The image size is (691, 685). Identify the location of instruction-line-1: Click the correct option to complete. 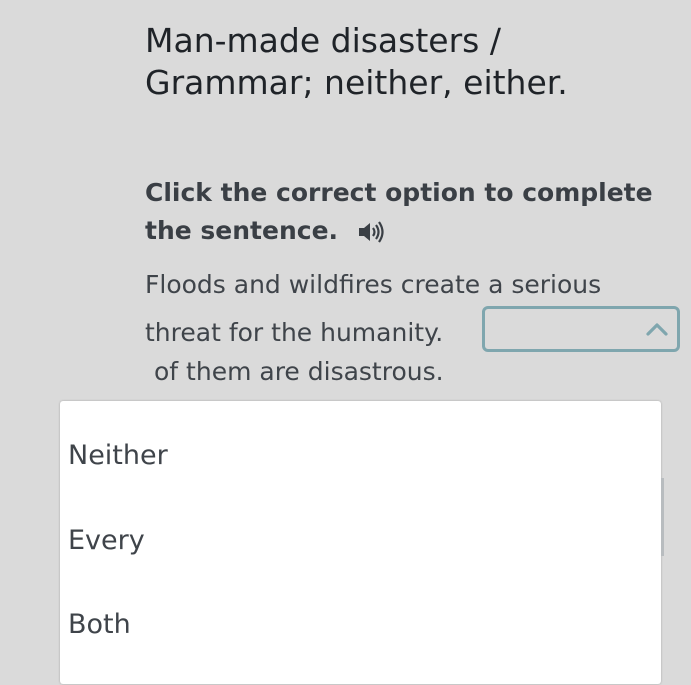
(399, 192).